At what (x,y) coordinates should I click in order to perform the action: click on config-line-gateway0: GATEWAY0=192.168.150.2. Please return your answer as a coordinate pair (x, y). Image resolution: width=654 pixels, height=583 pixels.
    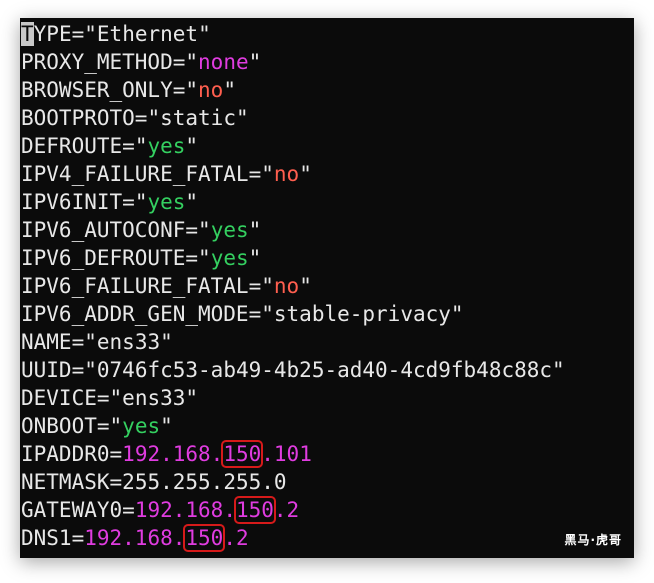
    Looking at the image, I should click on (327, 510).